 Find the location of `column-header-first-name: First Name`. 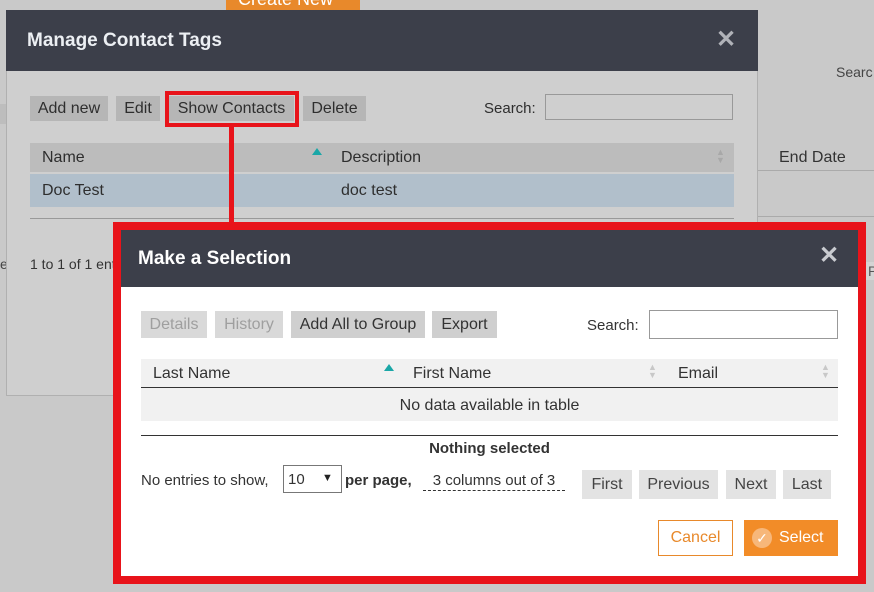

column-header-first-name: First Name is located at coordinates (452, 374).